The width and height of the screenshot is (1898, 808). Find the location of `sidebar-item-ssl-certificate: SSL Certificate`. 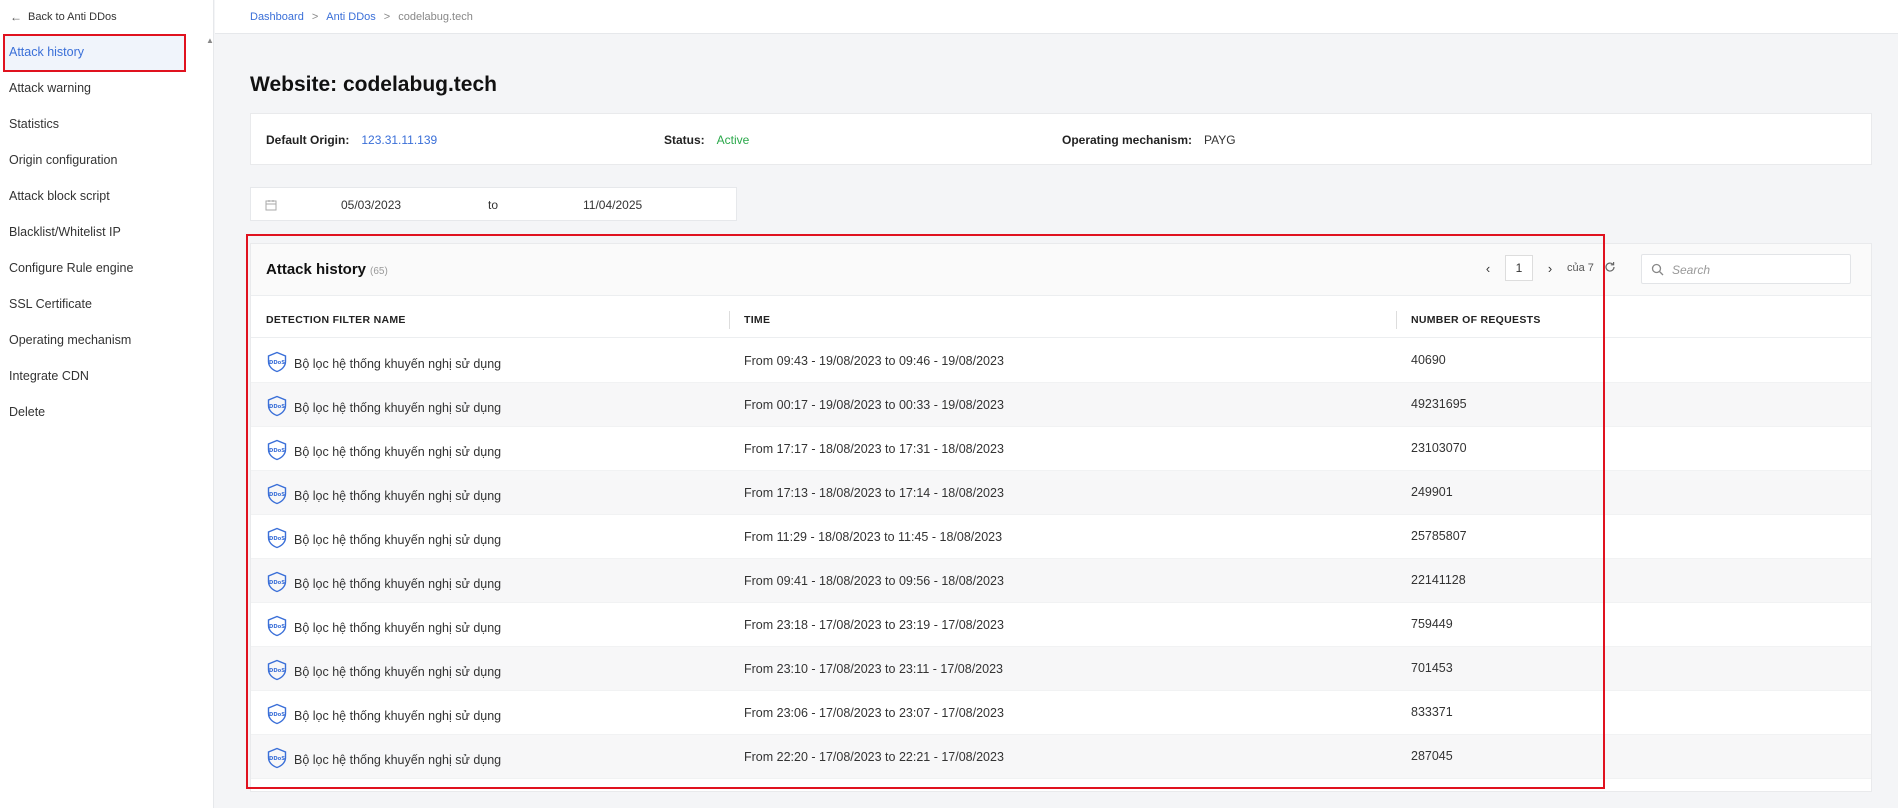

sidebar-item-ssl-certificate: SSL Certificate is located at coordinates (107, 304).